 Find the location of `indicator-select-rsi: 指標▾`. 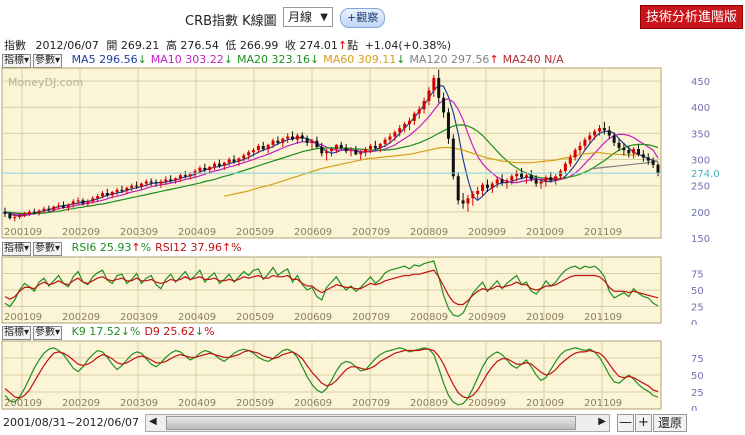

indicator-select-rsi: 指標▾ is located at coordinates (17, 249).